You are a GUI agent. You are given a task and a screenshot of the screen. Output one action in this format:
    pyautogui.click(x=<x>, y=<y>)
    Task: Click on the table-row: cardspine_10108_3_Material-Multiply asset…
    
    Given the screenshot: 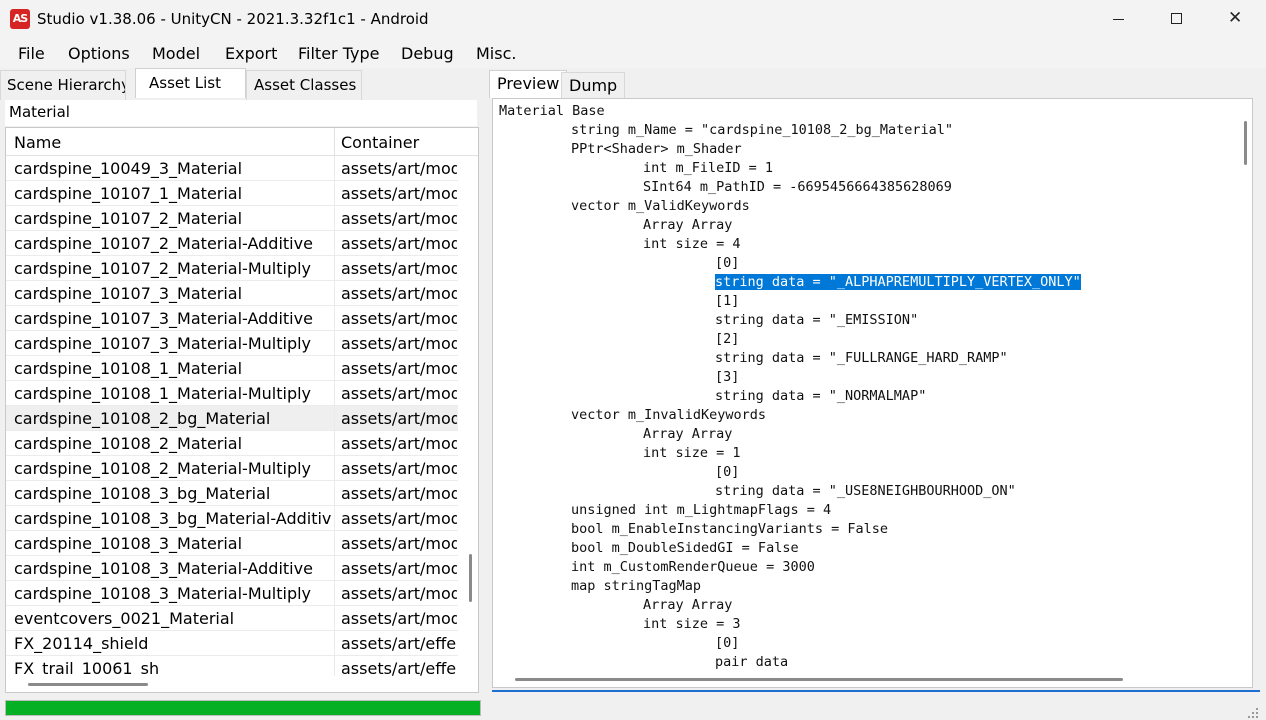 What is the action you would take?
    pyautogui.click(x=232, y=593)
    